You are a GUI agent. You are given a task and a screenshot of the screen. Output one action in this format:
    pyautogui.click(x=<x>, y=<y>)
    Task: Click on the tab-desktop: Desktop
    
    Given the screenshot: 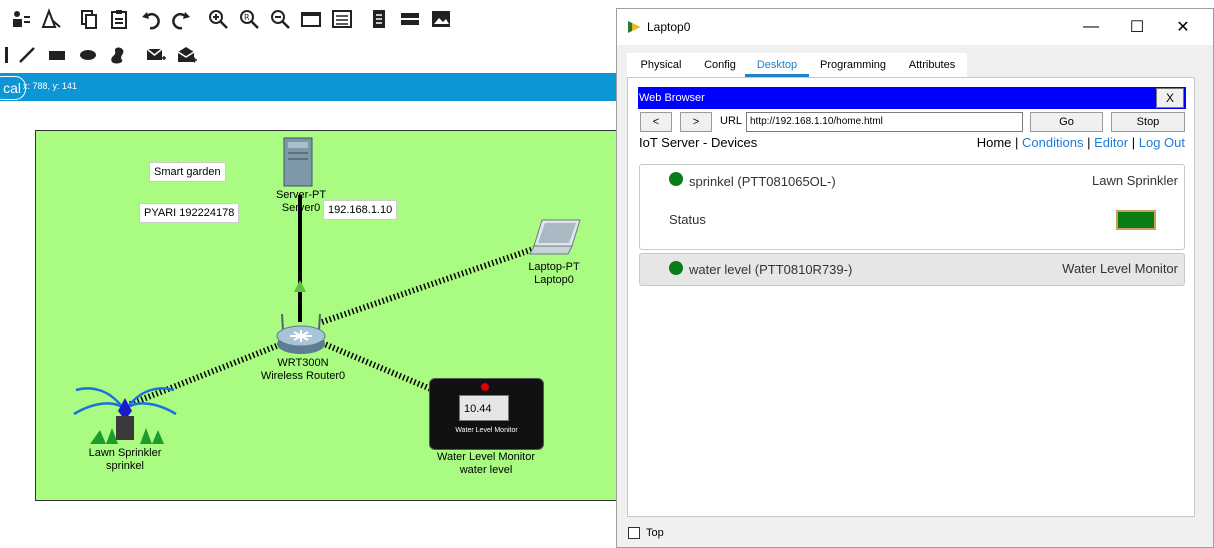 What is the action you would take?
    pyautogui.click(x=777, y=65)
    